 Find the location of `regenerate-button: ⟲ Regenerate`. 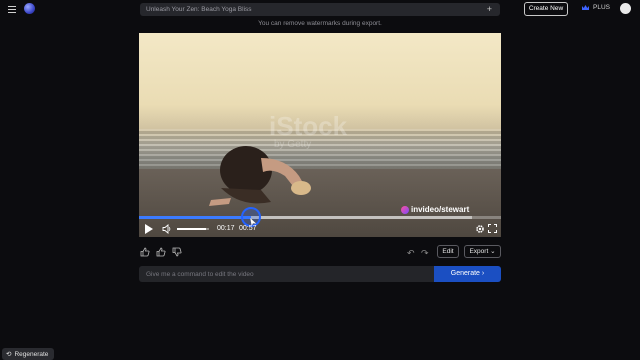

regenerate-button: ⟲ Regenerate is located at coordinates (28, 354).